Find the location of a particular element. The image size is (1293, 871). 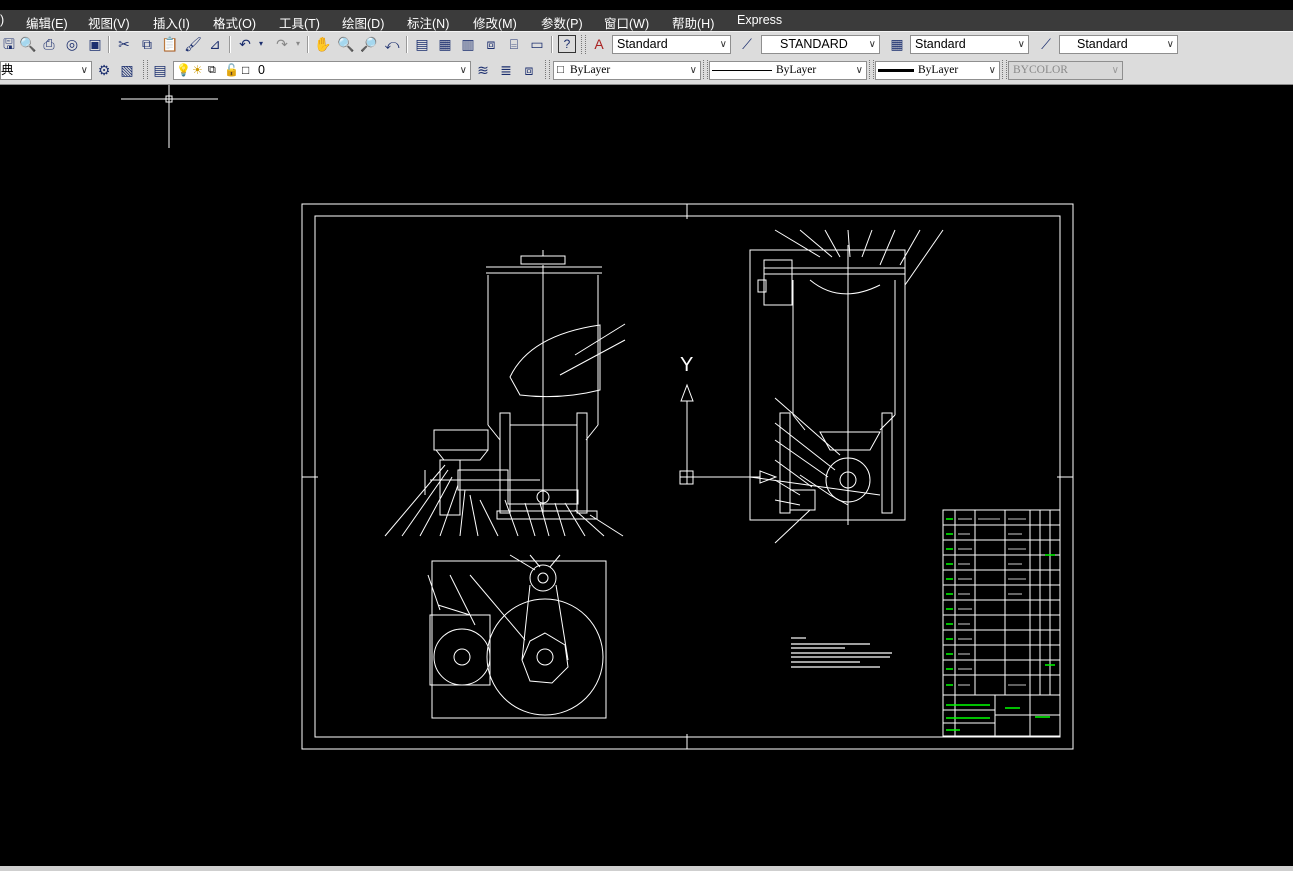

menu-item: ) is located at coordinates (2, 20).